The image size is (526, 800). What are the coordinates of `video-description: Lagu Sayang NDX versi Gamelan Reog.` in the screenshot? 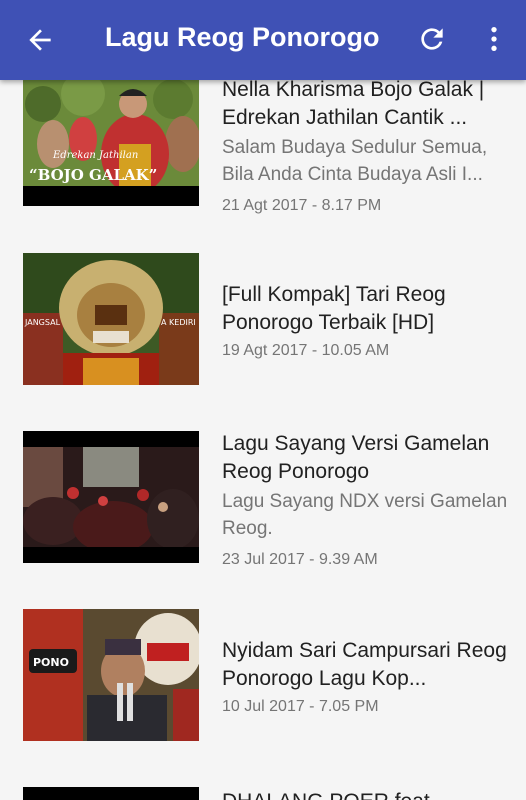 It's located at (365, 515).